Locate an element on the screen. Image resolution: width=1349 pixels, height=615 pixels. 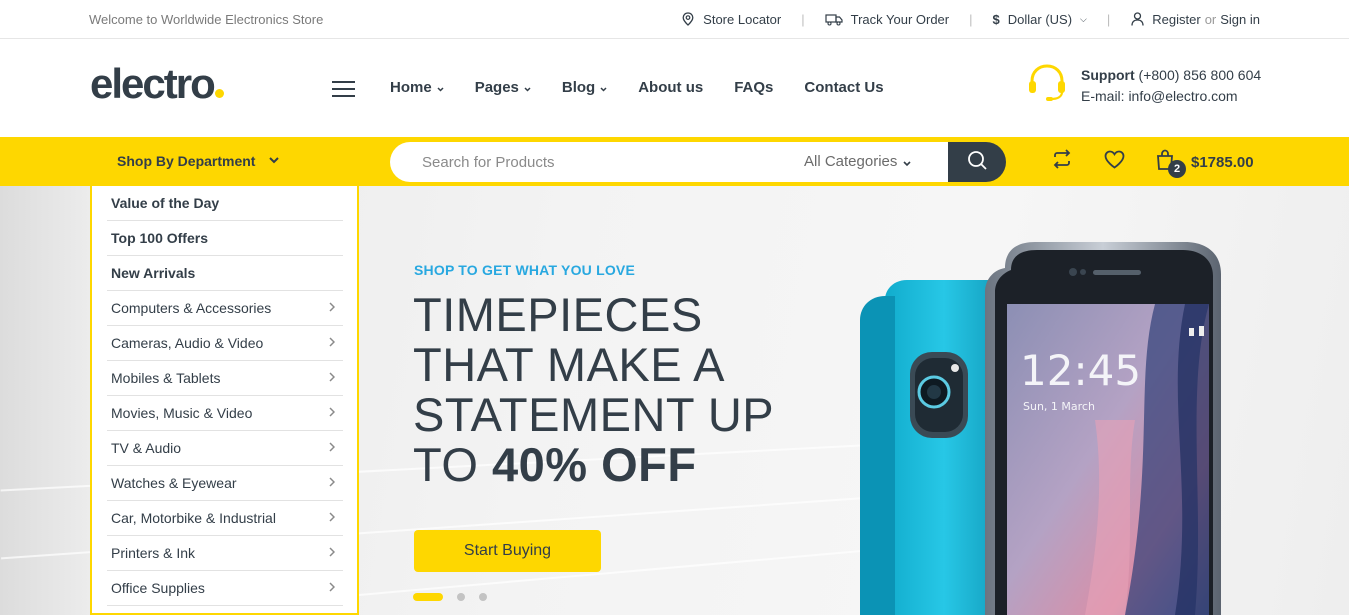
hero-discount: 40% OFF is located at coordinates (594, 464).